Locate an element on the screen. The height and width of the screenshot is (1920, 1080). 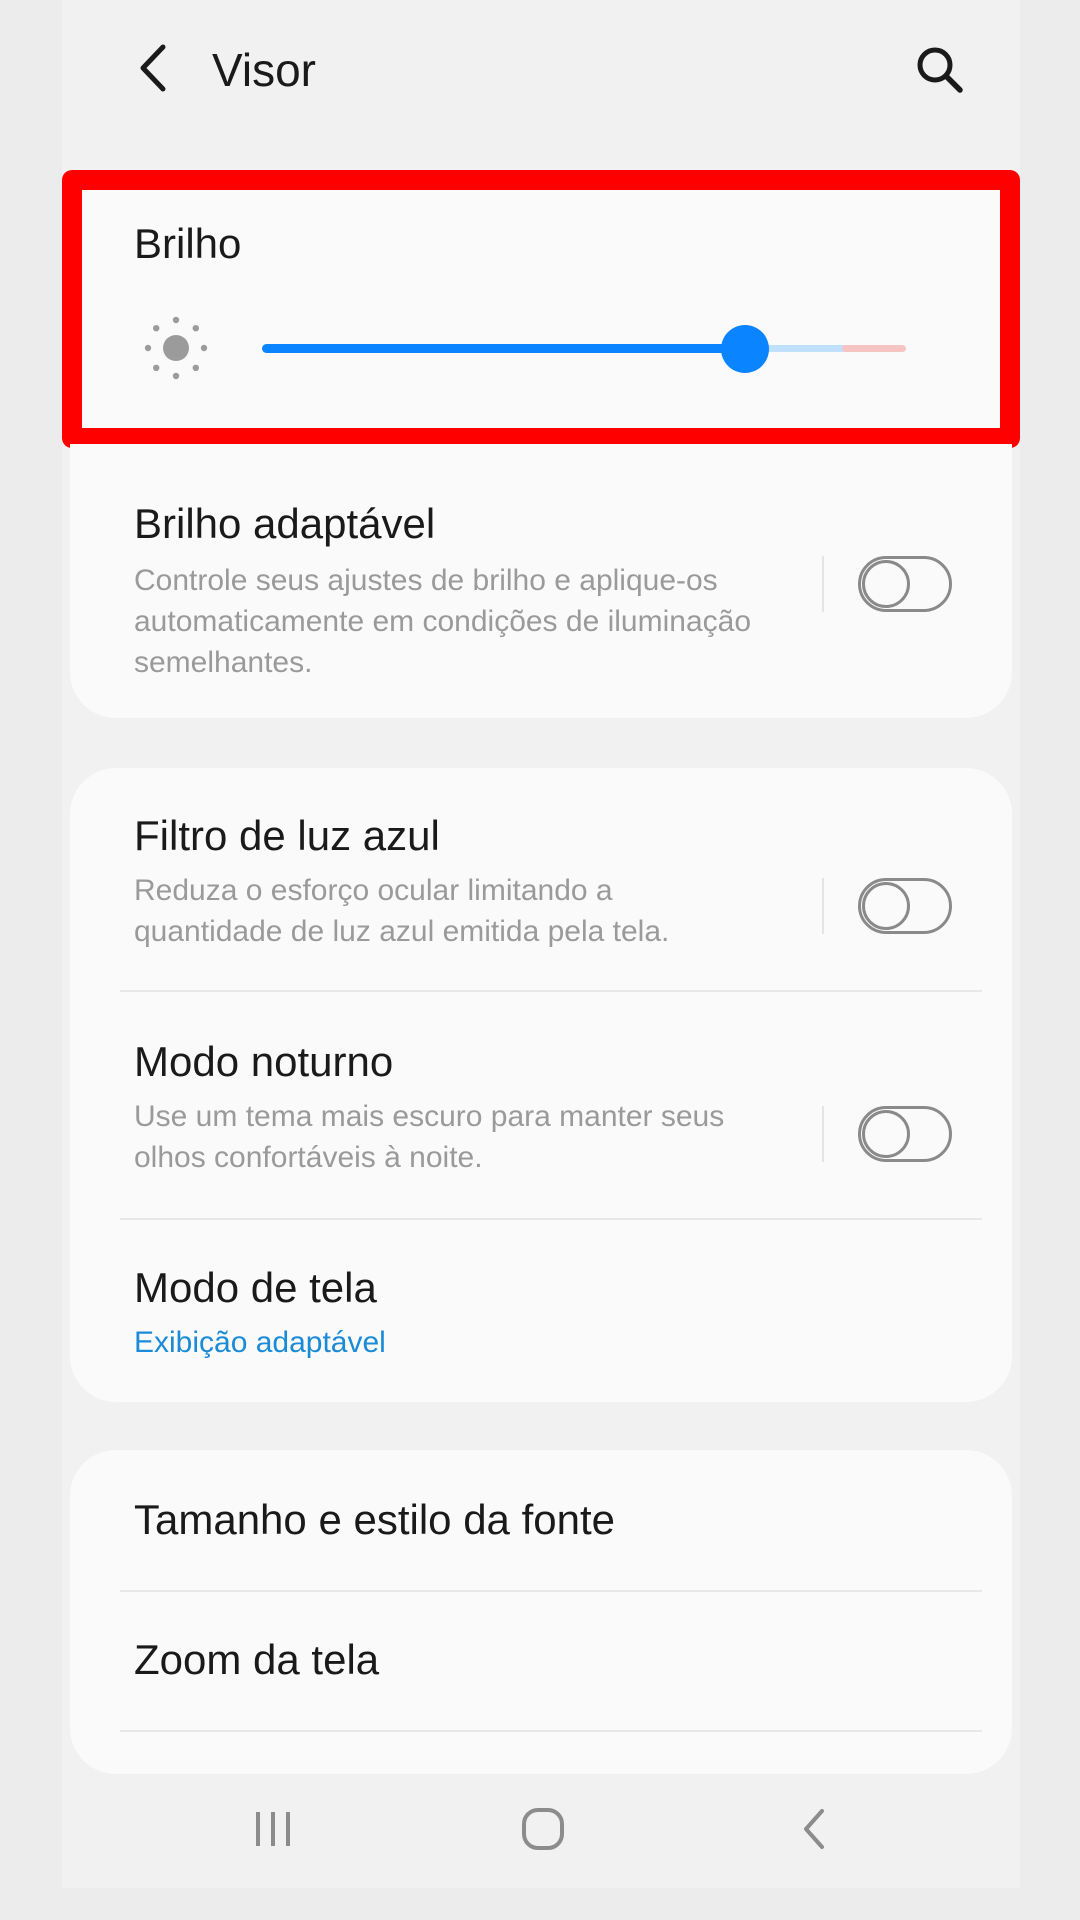
search-button is located at coordinates (940, 70).